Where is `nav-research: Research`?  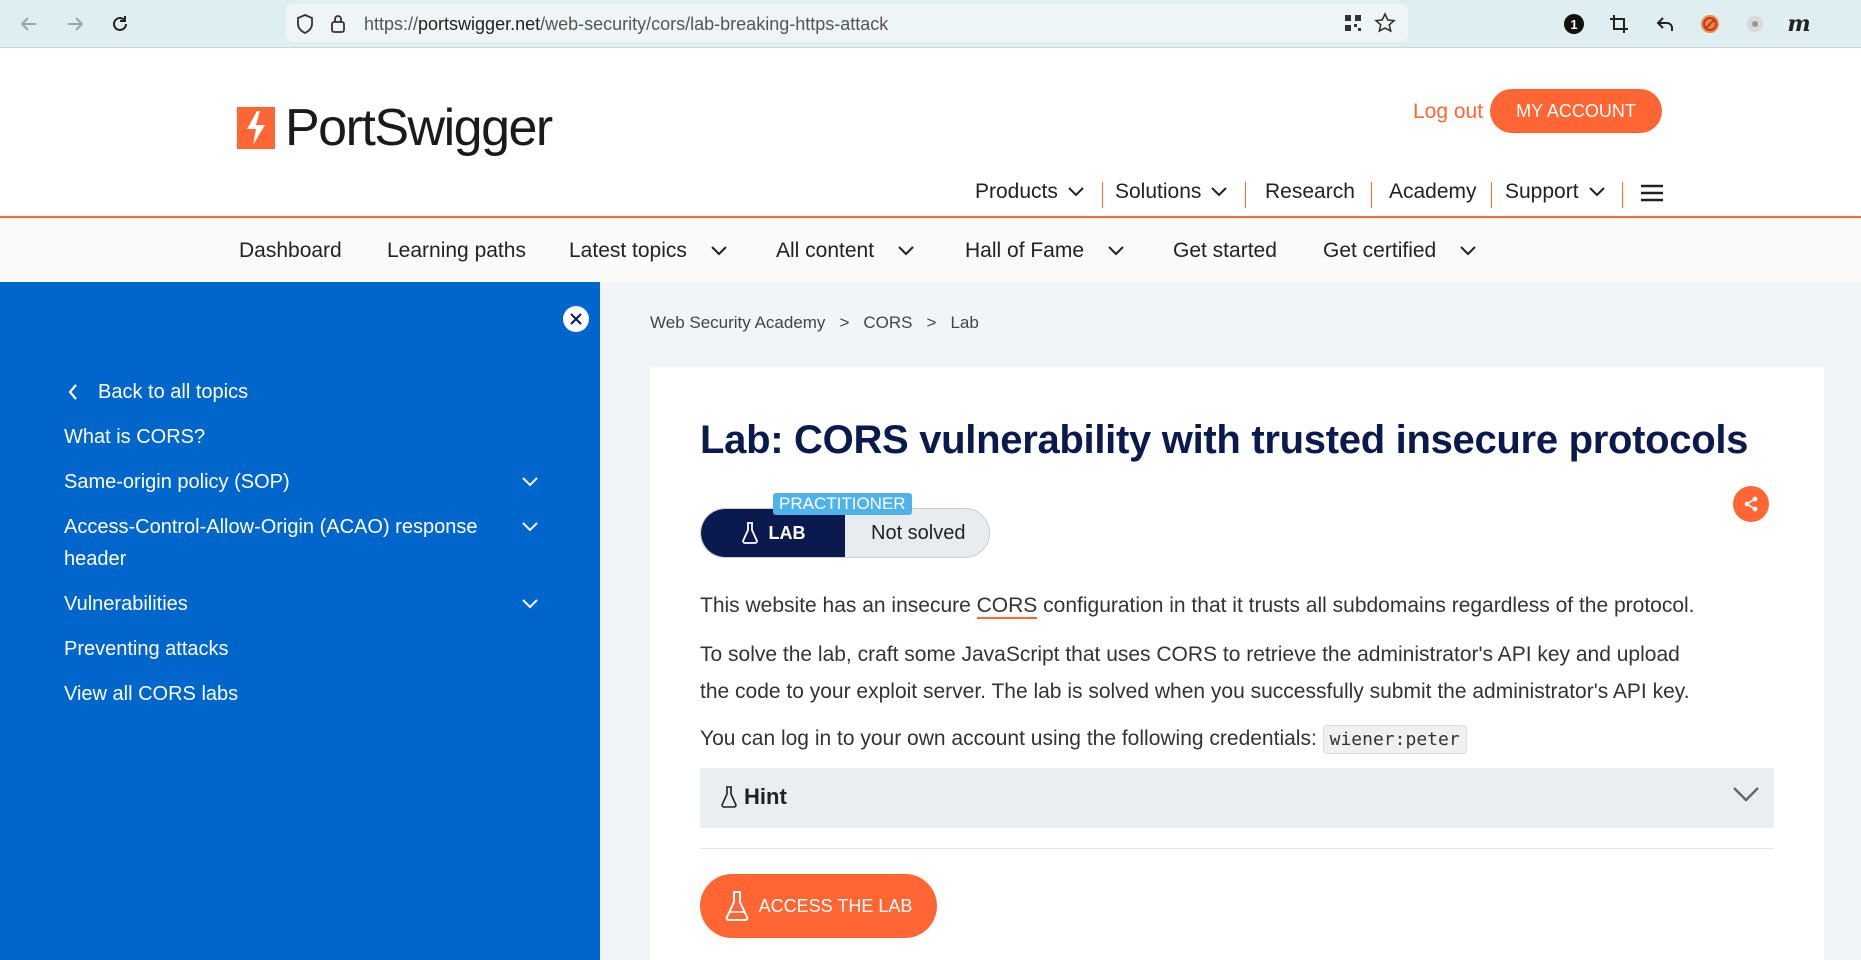
nav-research: Research is located at coordinates (1310, 192).